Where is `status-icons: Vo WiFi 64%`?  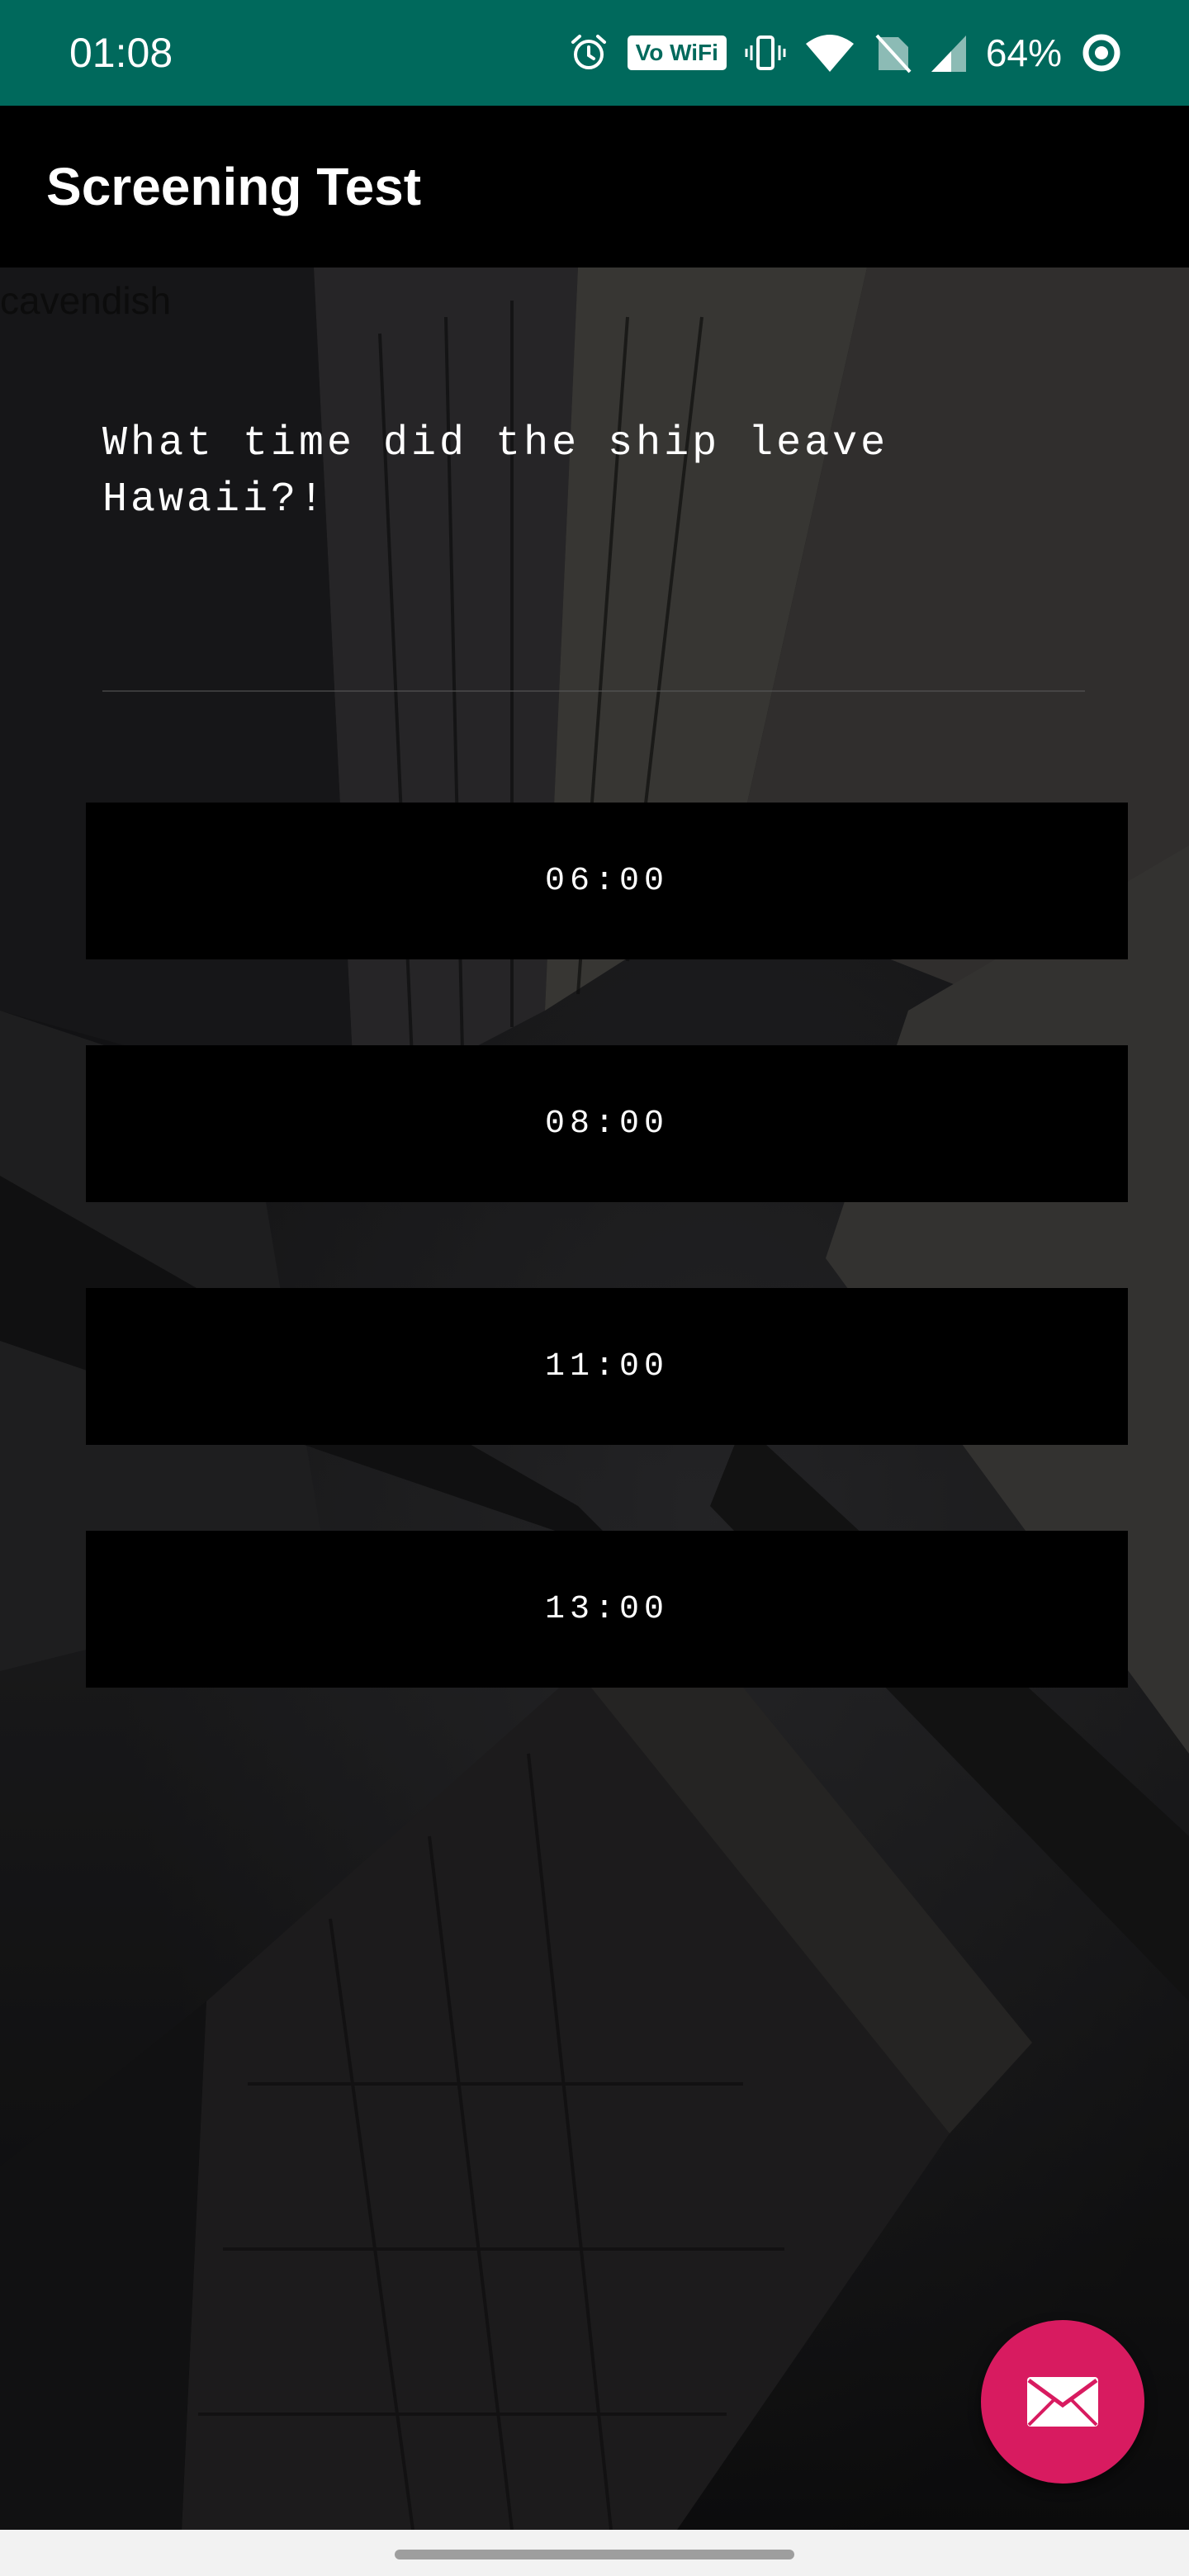 status-icons: Vo WiFi 64% is located at coordinates (845, 53).